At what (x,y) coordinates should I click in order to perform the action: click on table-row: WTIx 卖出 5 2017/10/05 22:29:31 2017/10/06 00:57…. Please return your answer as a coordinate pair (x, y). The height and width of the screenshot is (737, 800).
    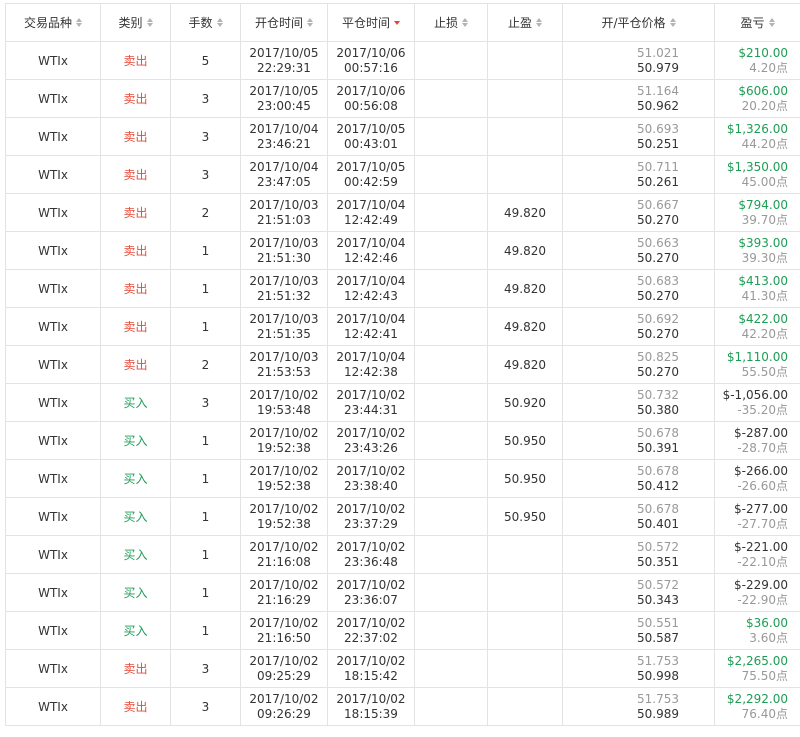
    Looking at the image, I should click on (402, 60).